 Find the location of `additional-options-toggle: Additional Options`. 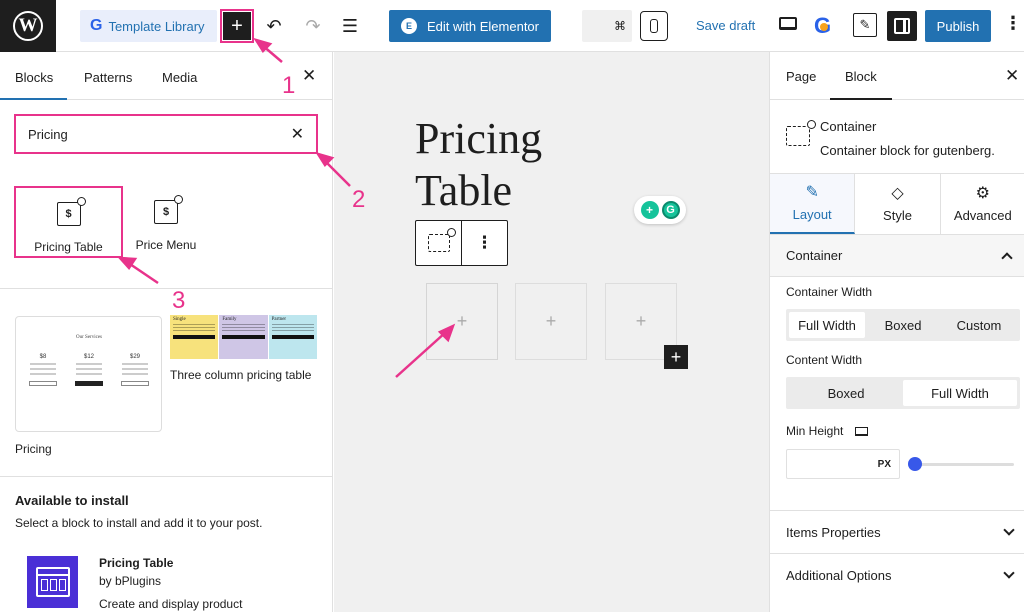

additional-options-toggle: Additional Options is located at coordinates (897, 574).